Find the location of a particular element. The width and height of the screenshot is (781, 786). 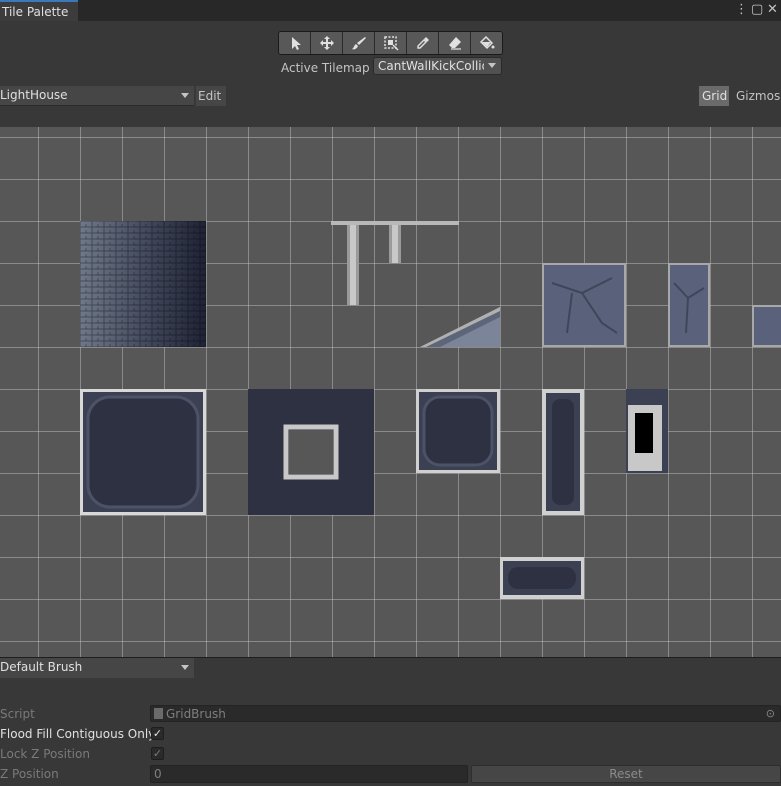

select-tool-button is located at coordinates (295, 43).